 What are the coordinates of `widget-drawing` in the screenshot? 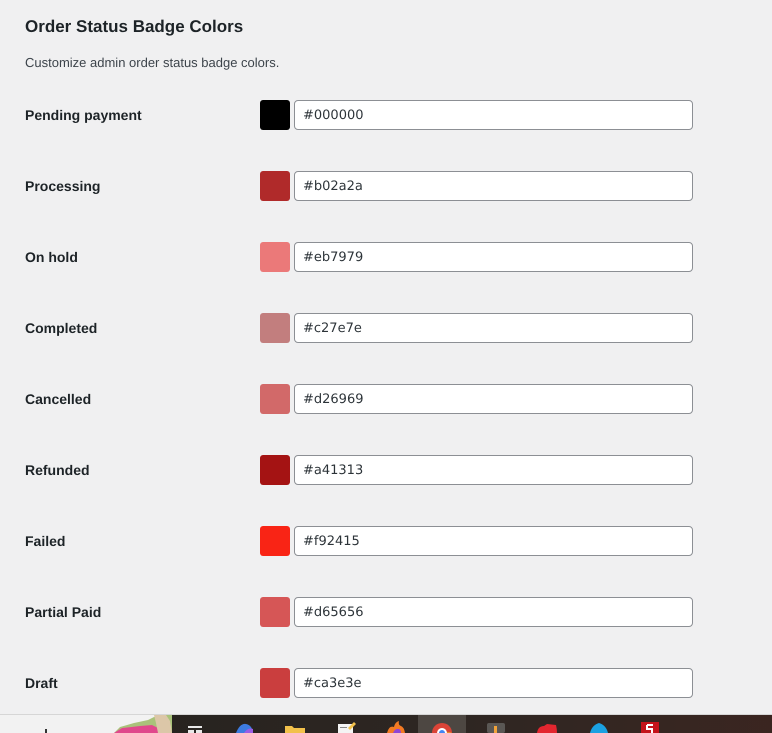 It's located at (143, 724).